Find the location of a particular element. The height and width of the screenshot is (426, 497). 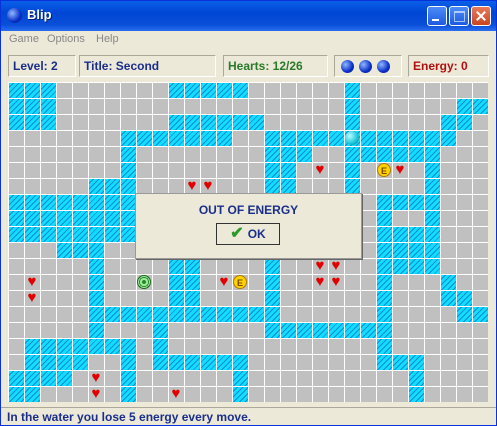

menu-options: Options is located at coordinates (66, 39).